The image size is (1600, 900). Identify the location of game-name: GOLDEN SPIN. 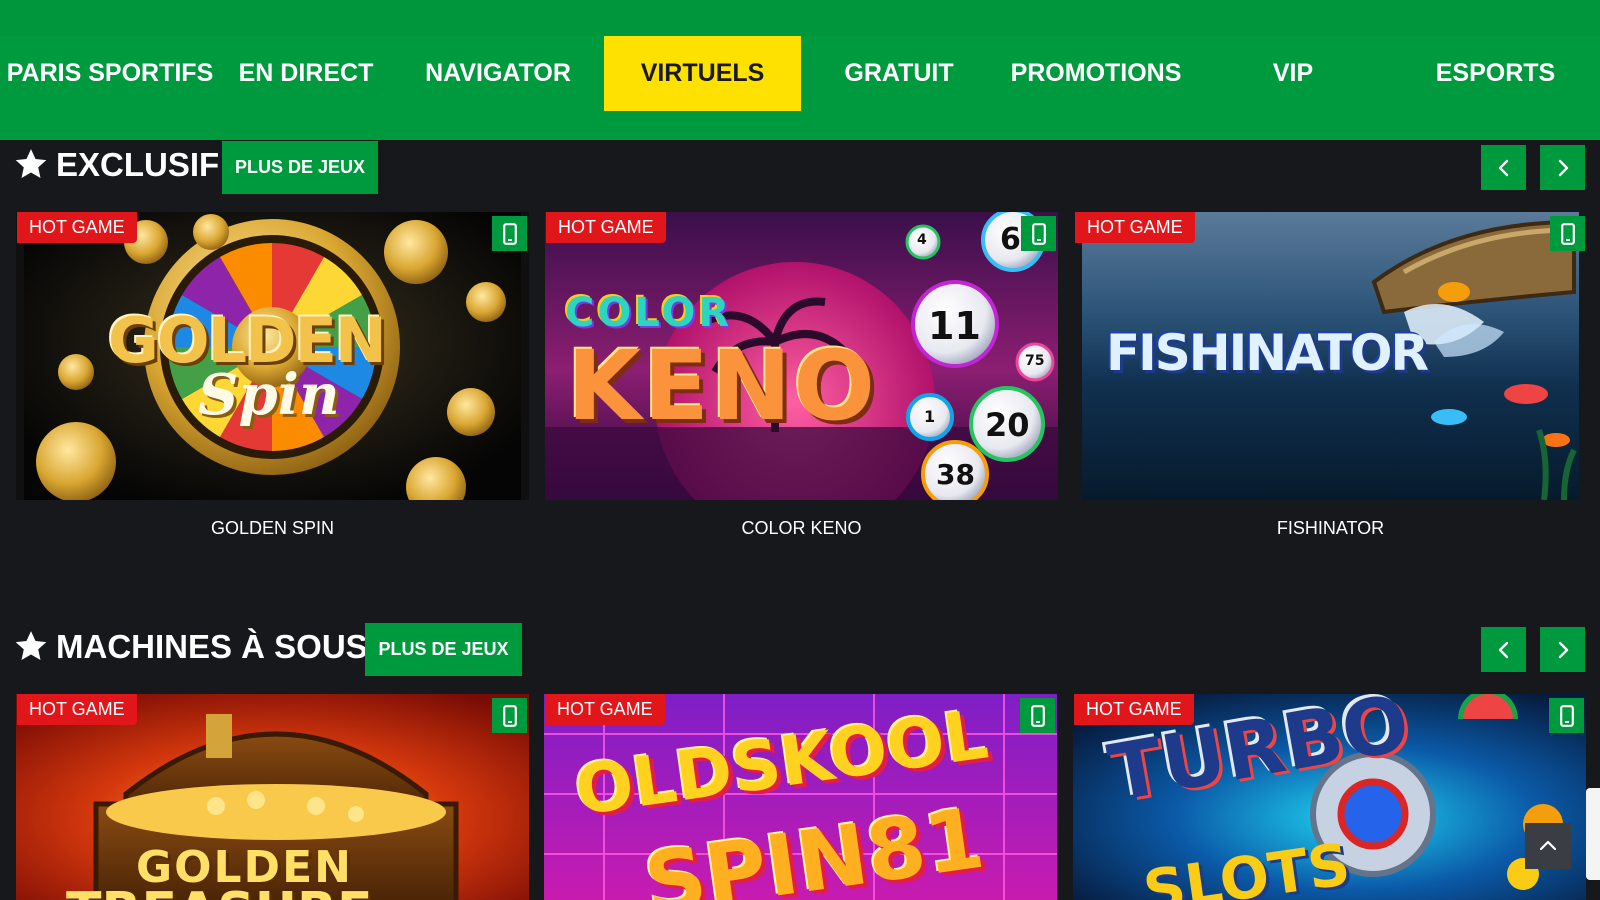
(272, 528).